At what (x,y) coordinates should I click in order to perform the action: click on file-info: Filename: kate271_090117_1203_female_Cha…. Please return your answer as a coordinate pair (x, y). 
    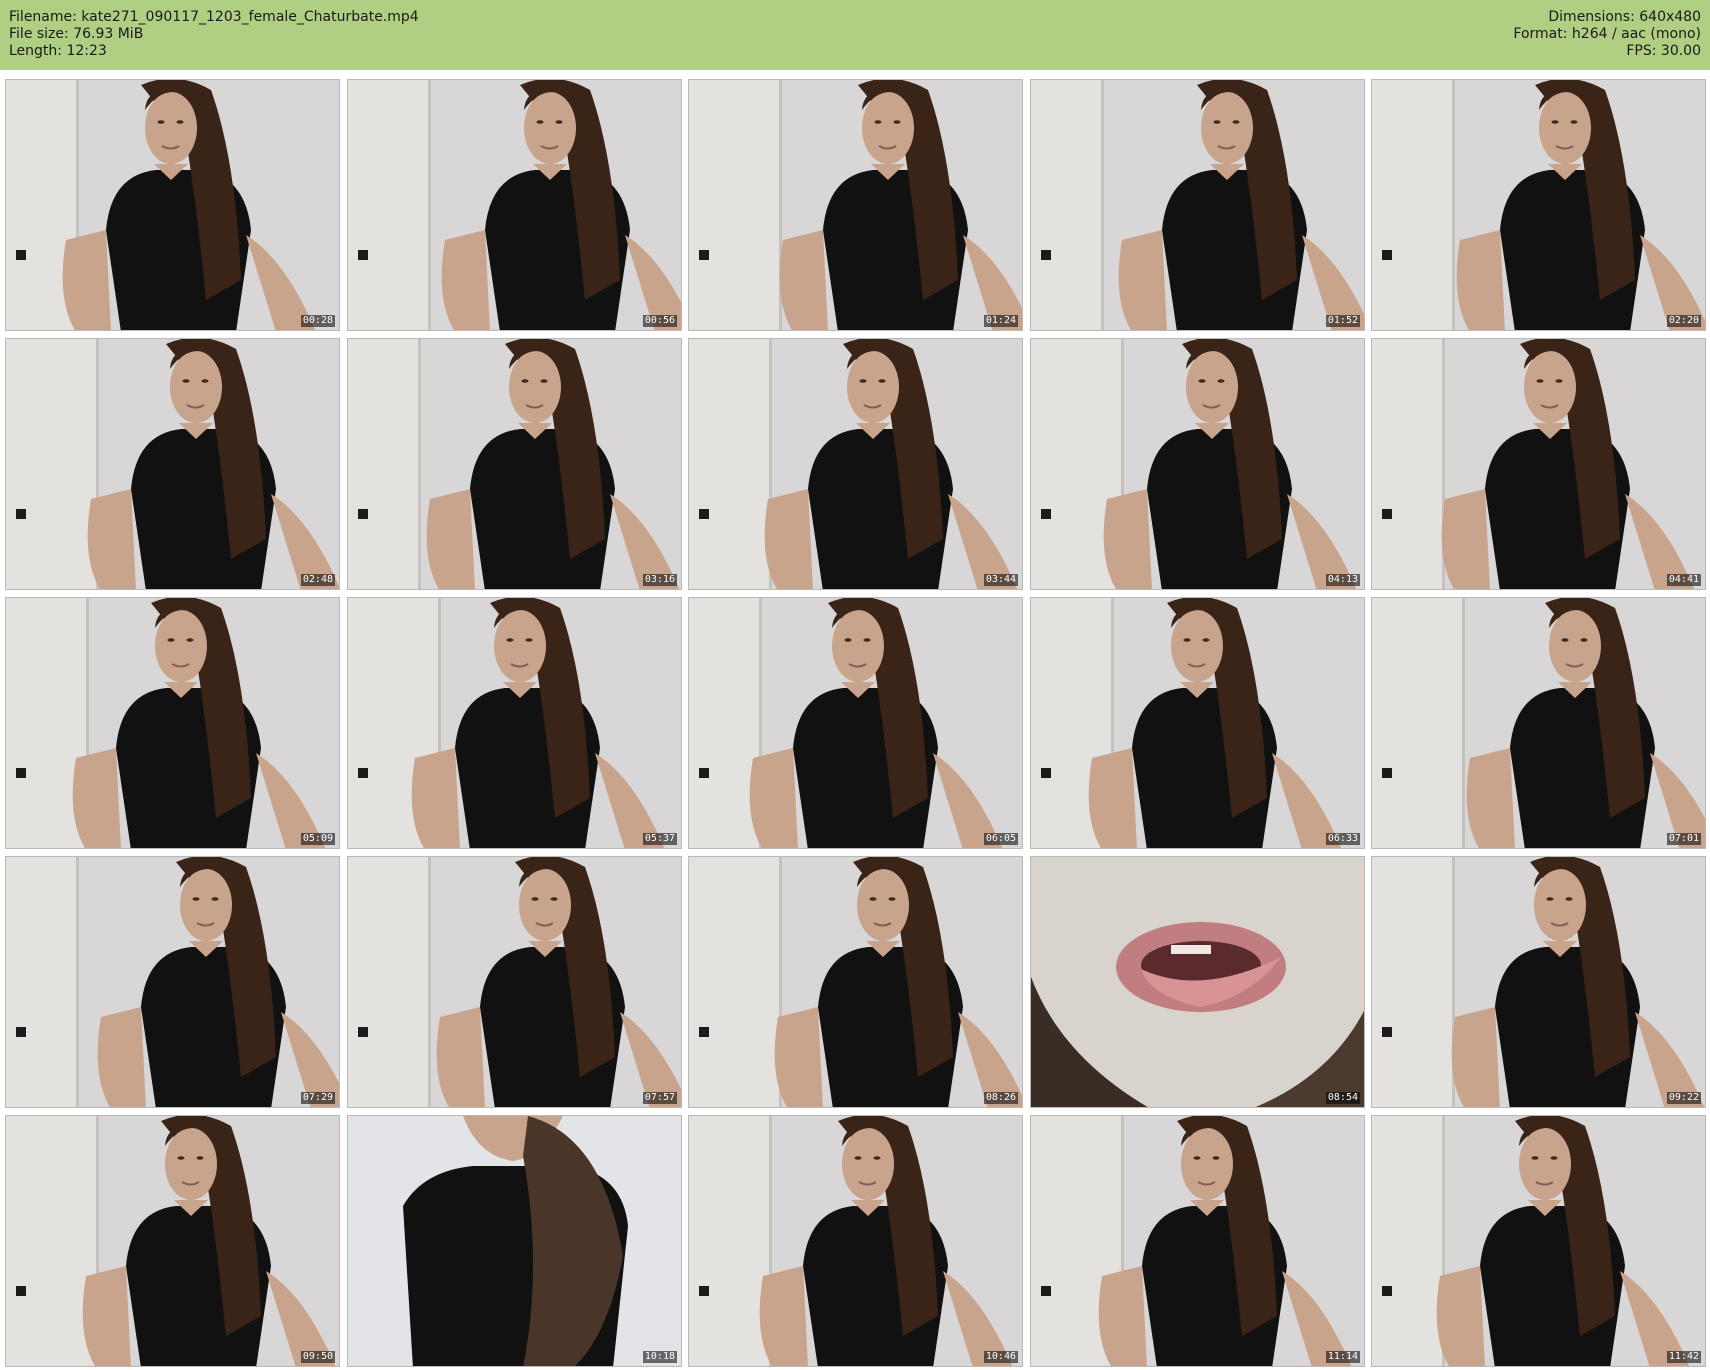
    Looking at the image, I should click on (214, 34).